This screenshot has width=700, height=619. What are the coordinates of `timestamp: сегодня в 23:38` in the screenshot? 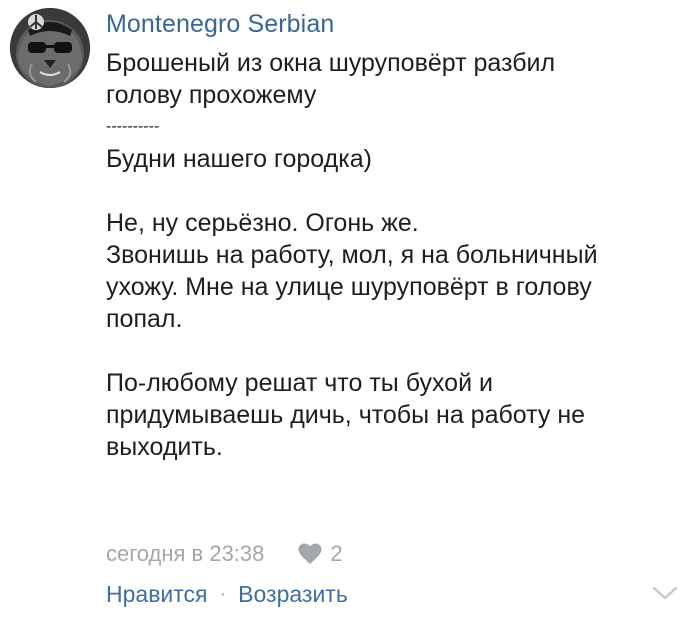 It's located at (185, 553).